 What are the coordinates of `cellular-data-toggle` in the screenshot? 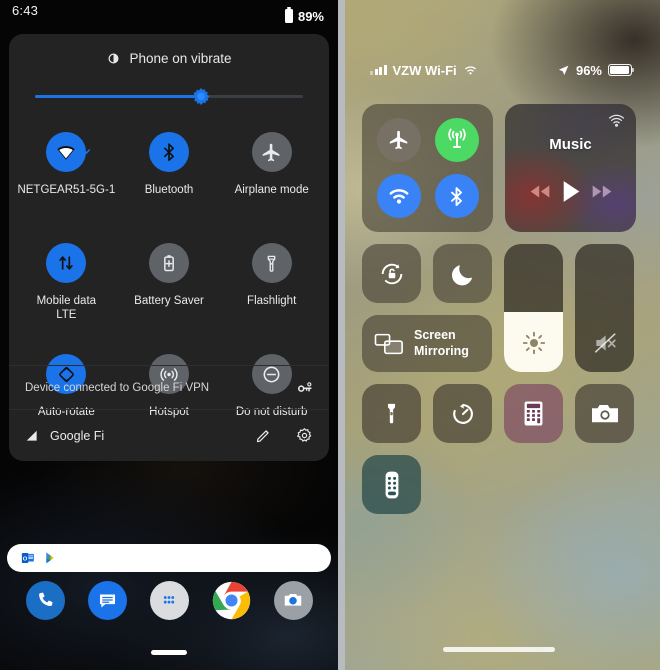 It's located at (456, 139).